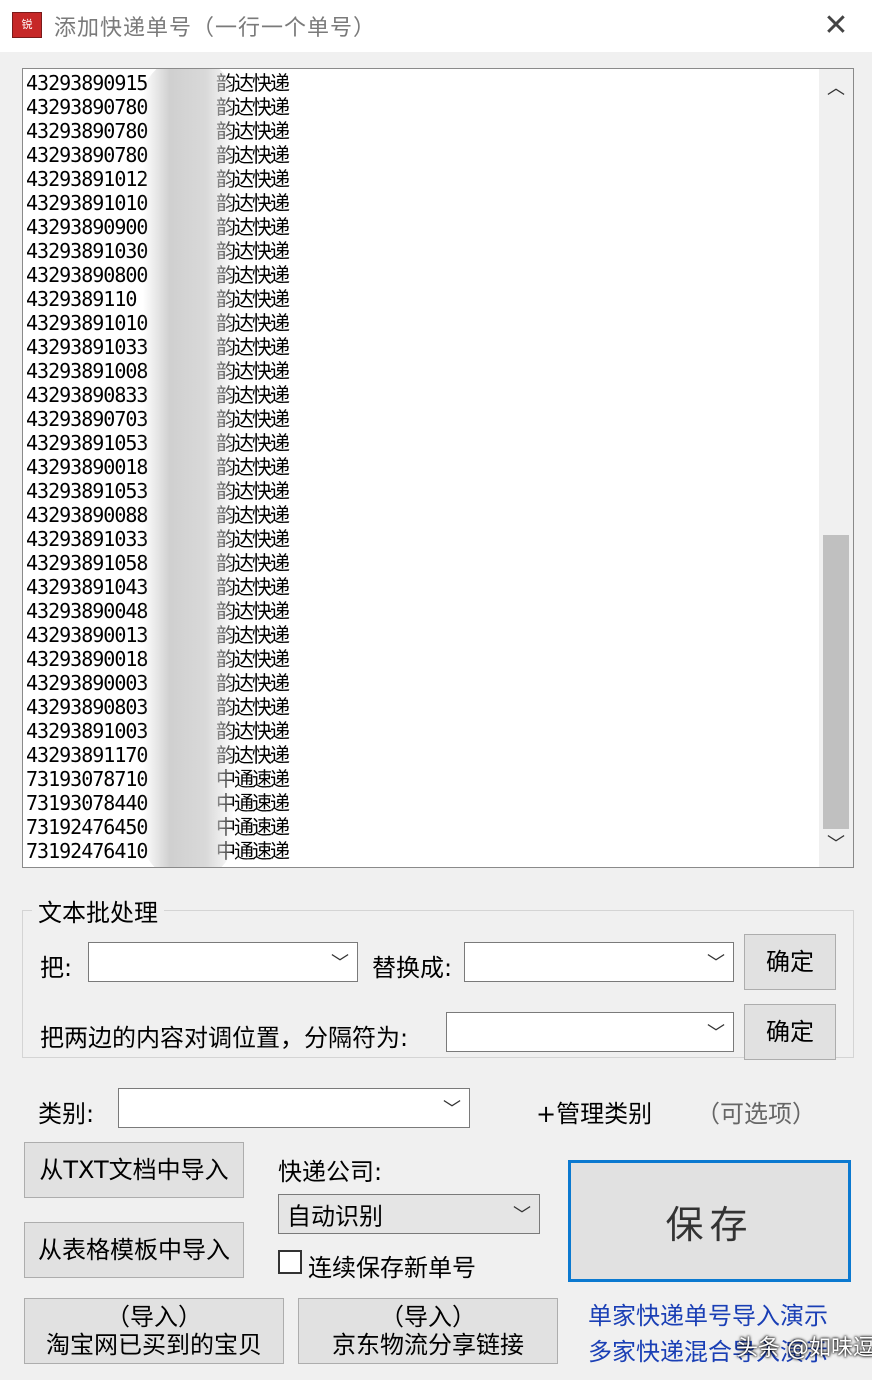 The height and width of the screenshot is (1380, 872). I want to click on vertical-scrollbar: ︿ ﹀, so click(836, 468).